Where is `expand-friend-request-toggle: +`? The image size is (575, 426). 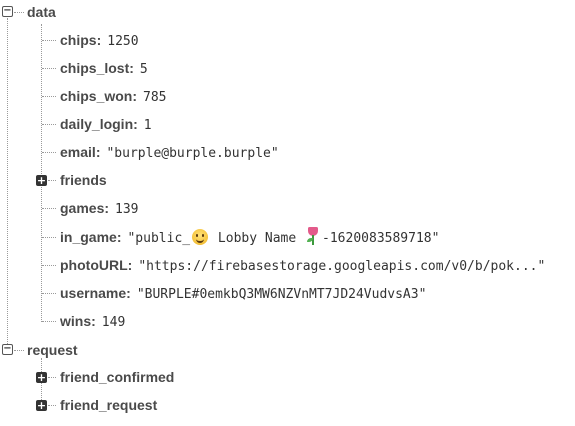 expand-friend-request-toggle: + is located at coordinates (41, 405).